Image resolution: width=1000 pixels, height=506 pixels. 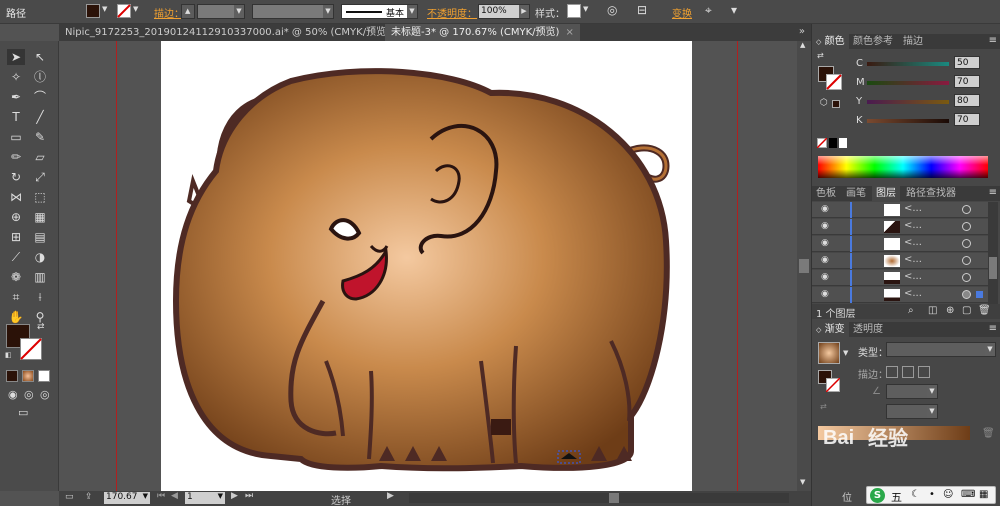 What do you see at coordinates (16, 137) in the screenshot?
I see `rectangle-tool-icon: ▭` at bounding box center [16, 137].